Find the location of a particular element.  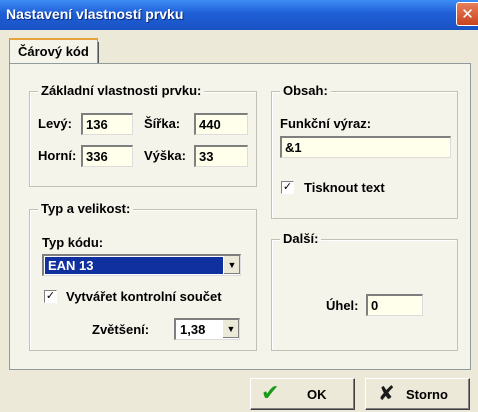

type-size-legend: Typ a velikost: is located at coordinates (86, 208).